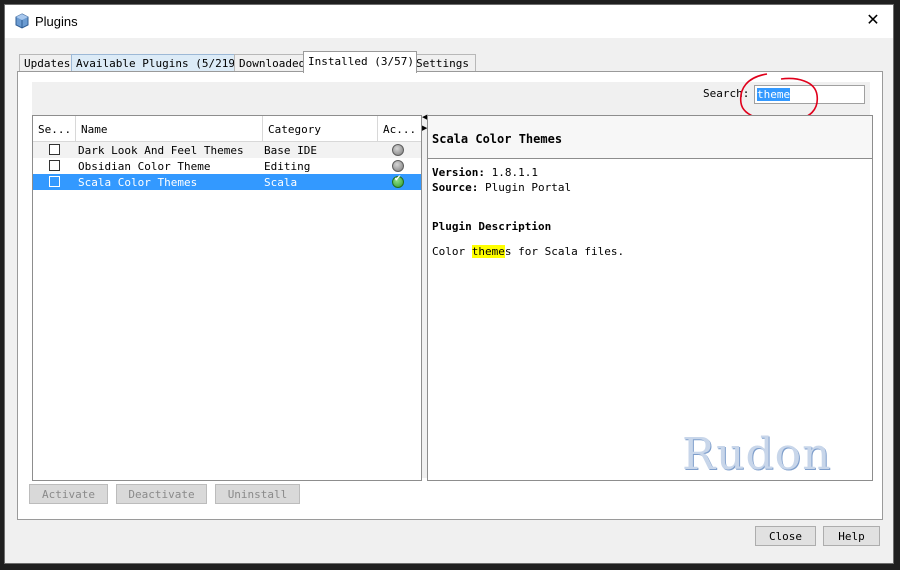 The image size is (900, 570). Describe the element at coordinates (272, 63) in the screenshot. I see `tab-downloaded: Downloaded` at that location.